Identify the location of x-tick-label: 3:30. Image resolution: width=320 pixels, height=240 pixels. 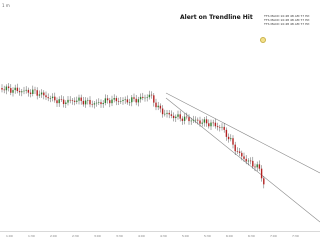
(119, 236).